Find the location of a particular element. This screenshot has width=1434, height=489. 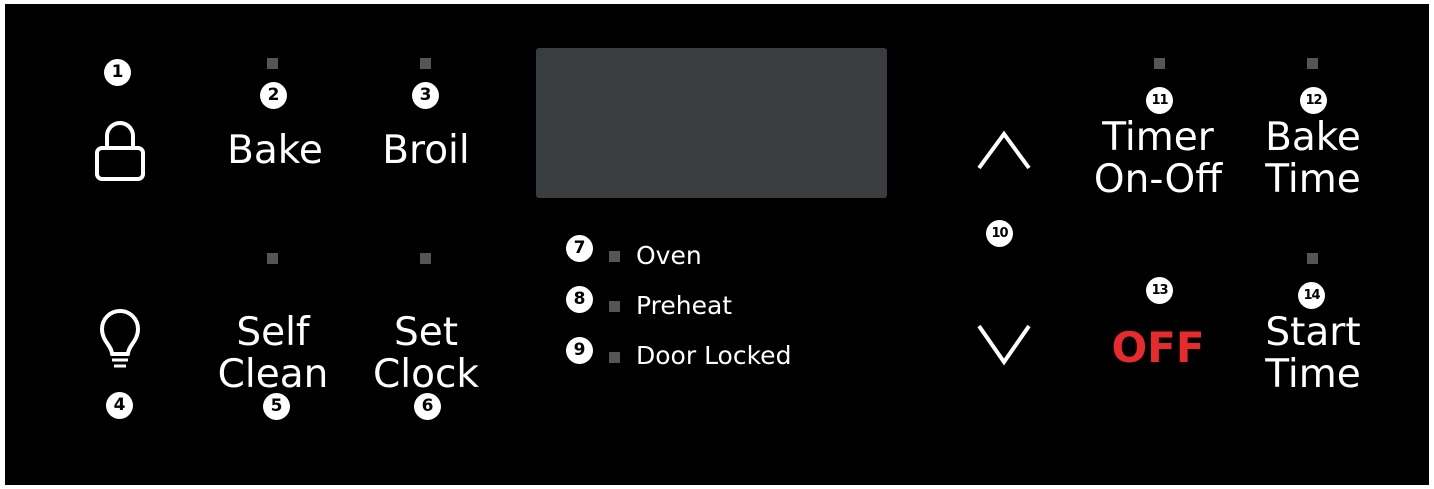

bake-time-label-line1: Bake is located at coordinates (1313, 137).